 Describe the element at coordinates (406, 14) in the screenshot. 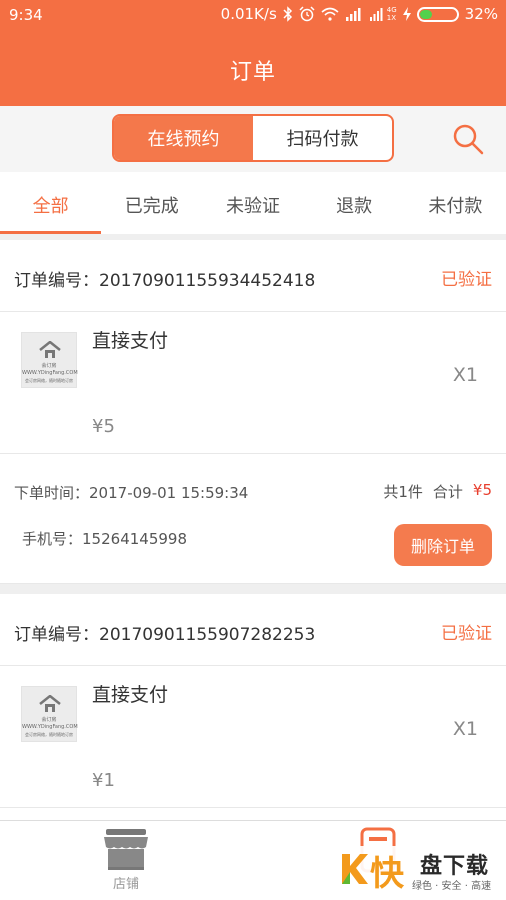

I see `charging-icon` at that location.